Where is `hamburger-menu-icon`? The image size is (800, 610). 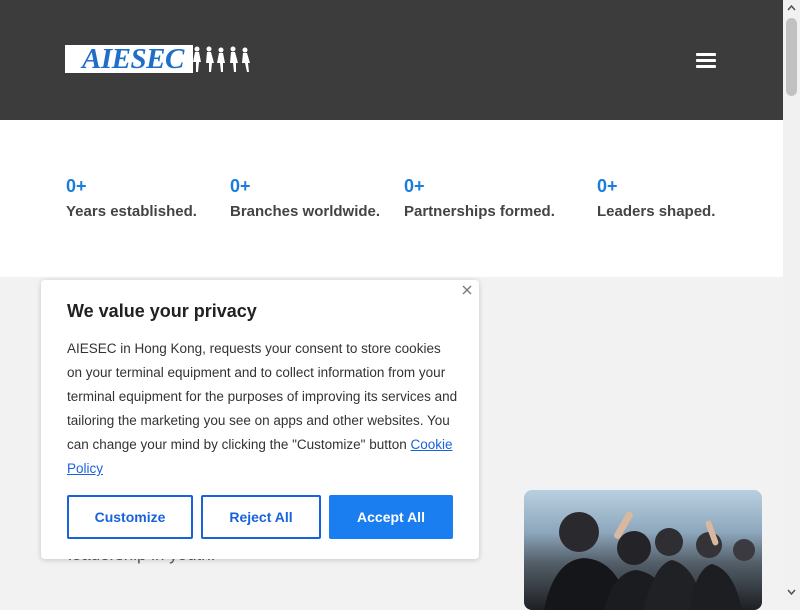
hamburger-menu-icon is located at coordinates (706, 60).